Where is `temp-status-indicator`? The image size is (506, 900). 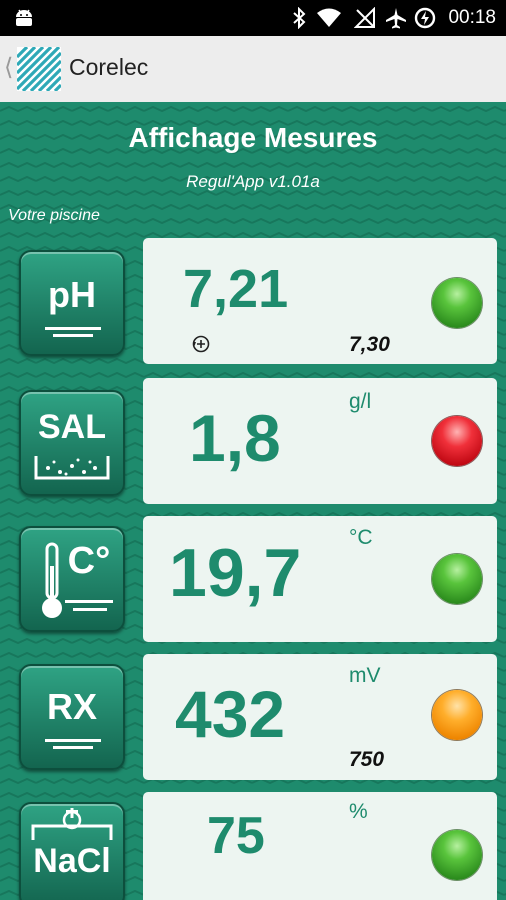 temp-status-indicator is located at coordinates (457, 579).